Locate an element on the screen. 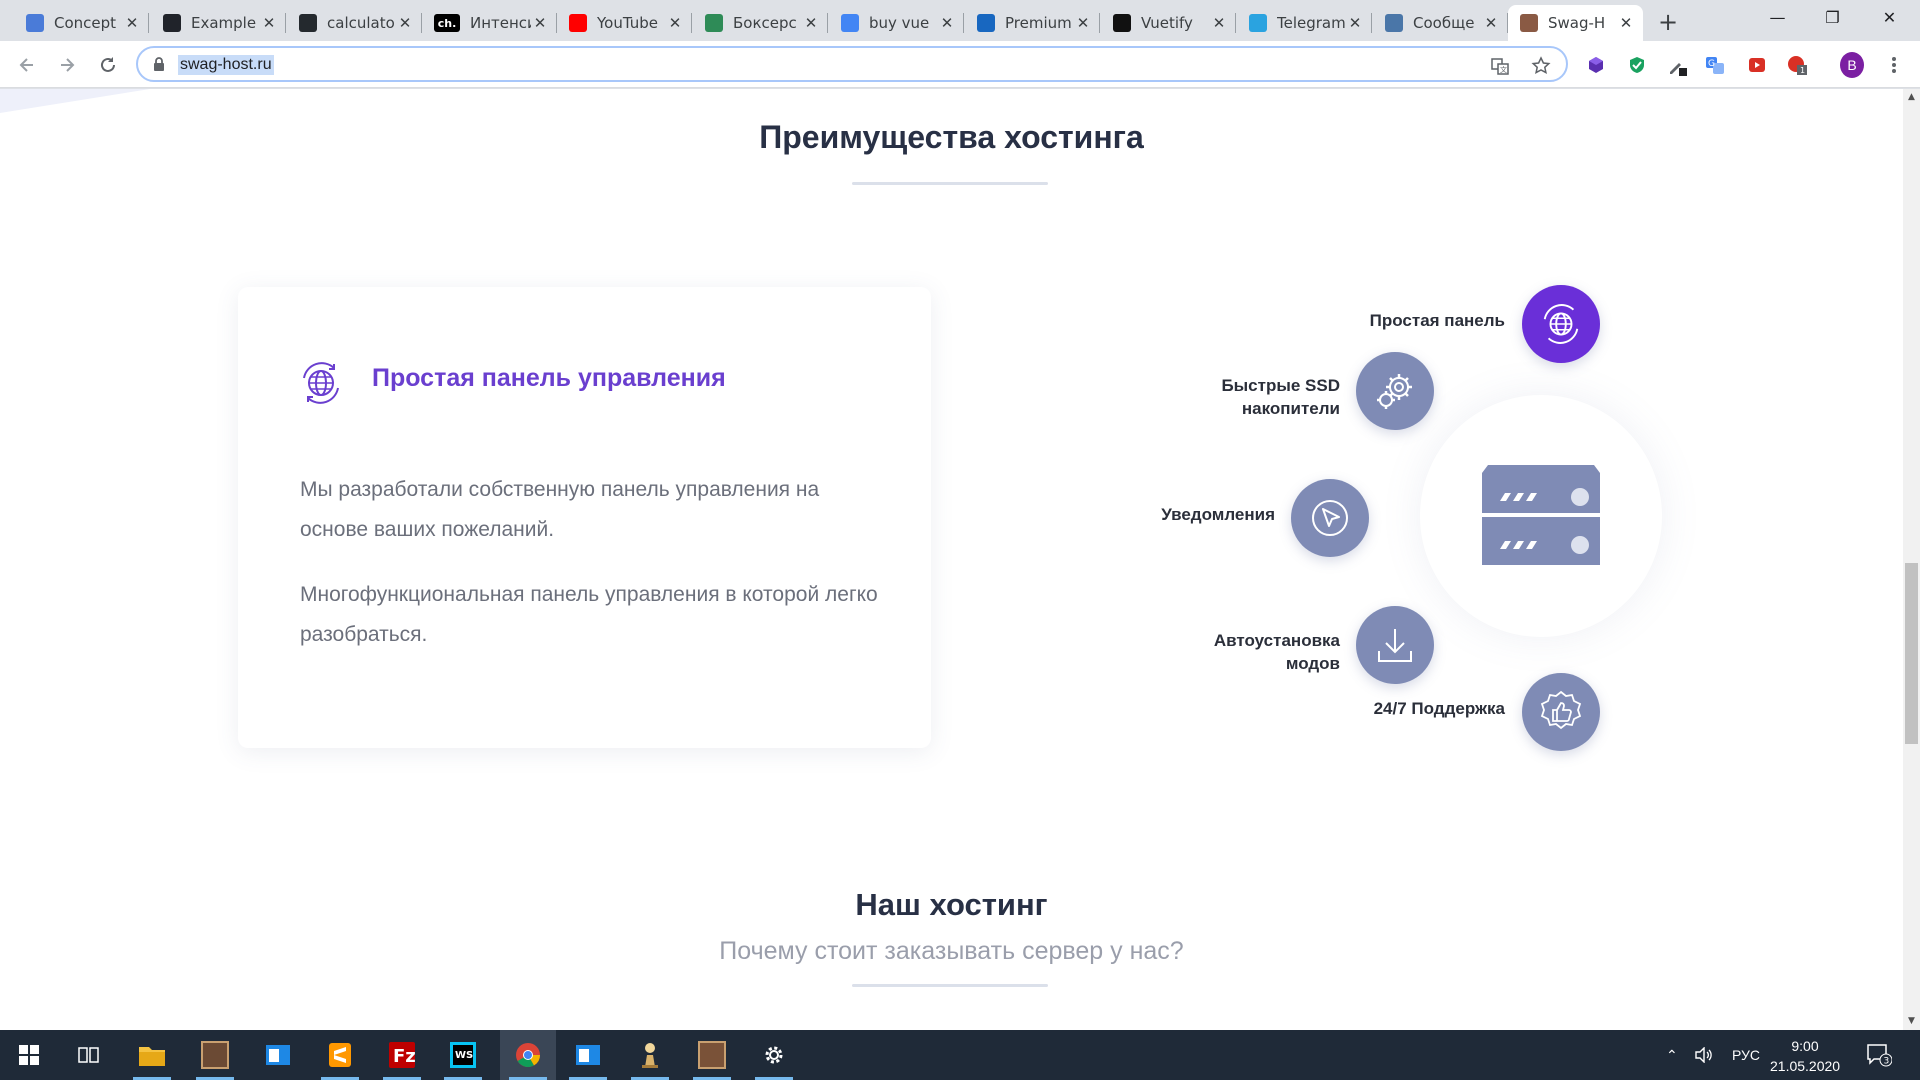 This screenshot has height=1080, width=1920. taskbar-app-game is located at coordinates (215, 1055).